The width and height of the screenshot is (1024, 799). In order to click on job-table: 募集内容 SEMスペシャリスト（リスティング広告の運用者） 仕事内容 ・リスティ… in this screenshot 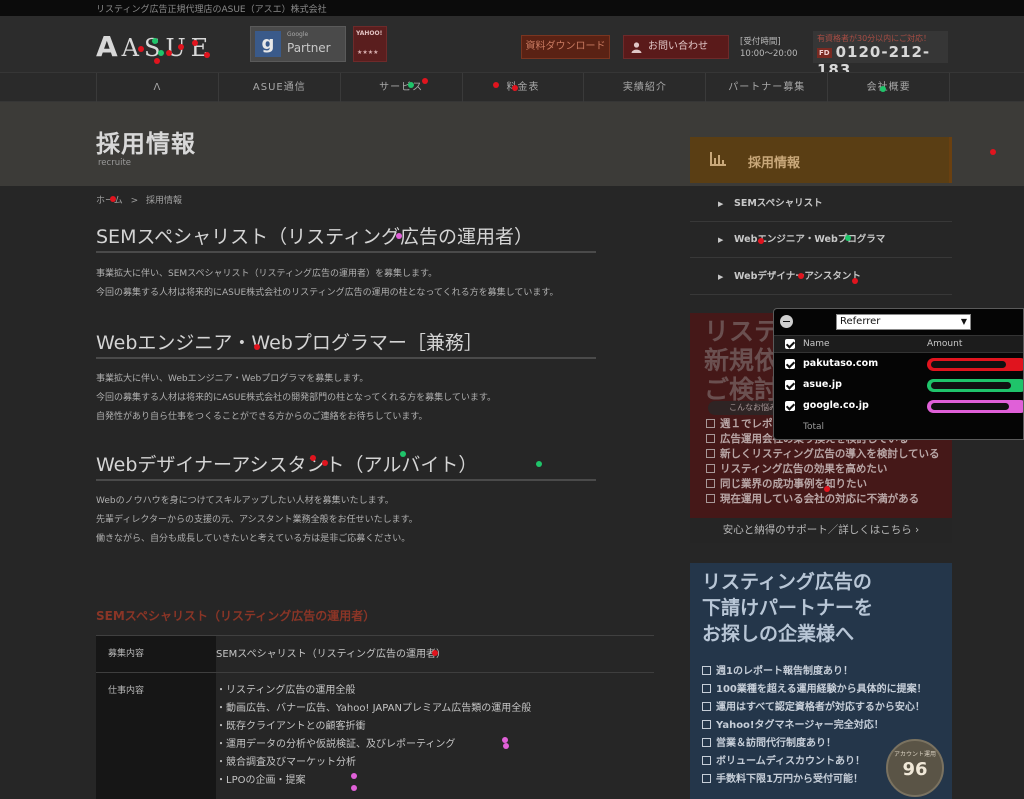, I will do `click(375, 717)`.